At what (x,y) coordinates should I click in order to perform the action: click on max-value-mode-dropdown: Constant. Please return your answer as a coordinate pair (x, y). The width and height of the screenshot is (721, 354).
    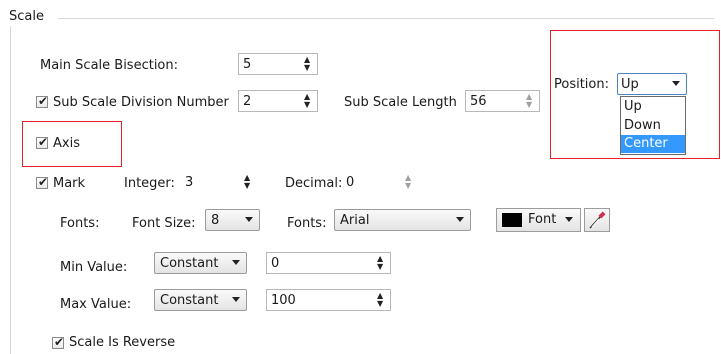
    Looking at the image, I should click on (200, 300).